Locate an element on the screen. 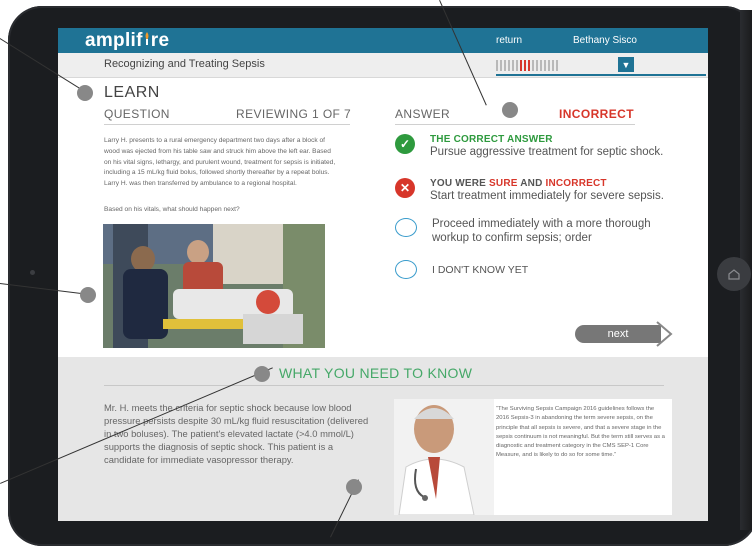  callout-dot-need is located at coordinates (262, 374).